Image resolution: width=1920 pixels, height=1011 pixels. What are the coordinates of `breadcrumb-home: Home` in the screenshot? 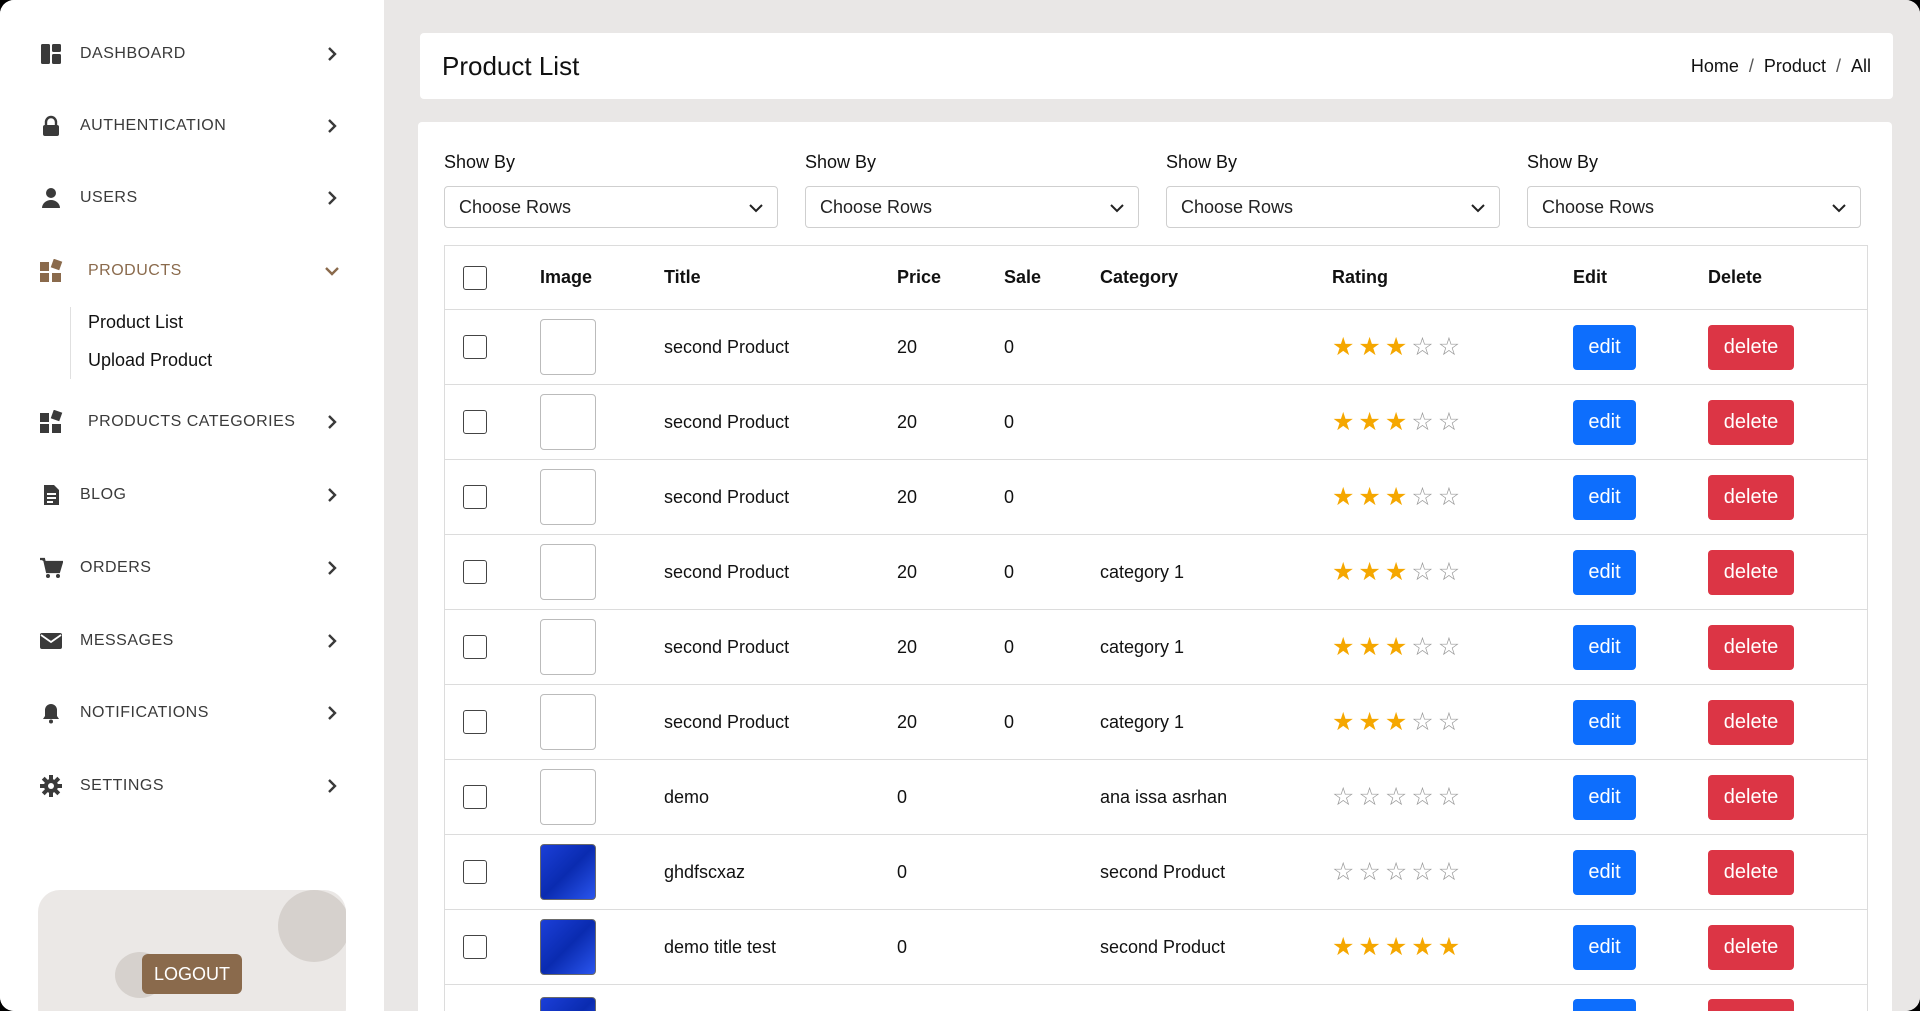 It's located at (1715, 66).